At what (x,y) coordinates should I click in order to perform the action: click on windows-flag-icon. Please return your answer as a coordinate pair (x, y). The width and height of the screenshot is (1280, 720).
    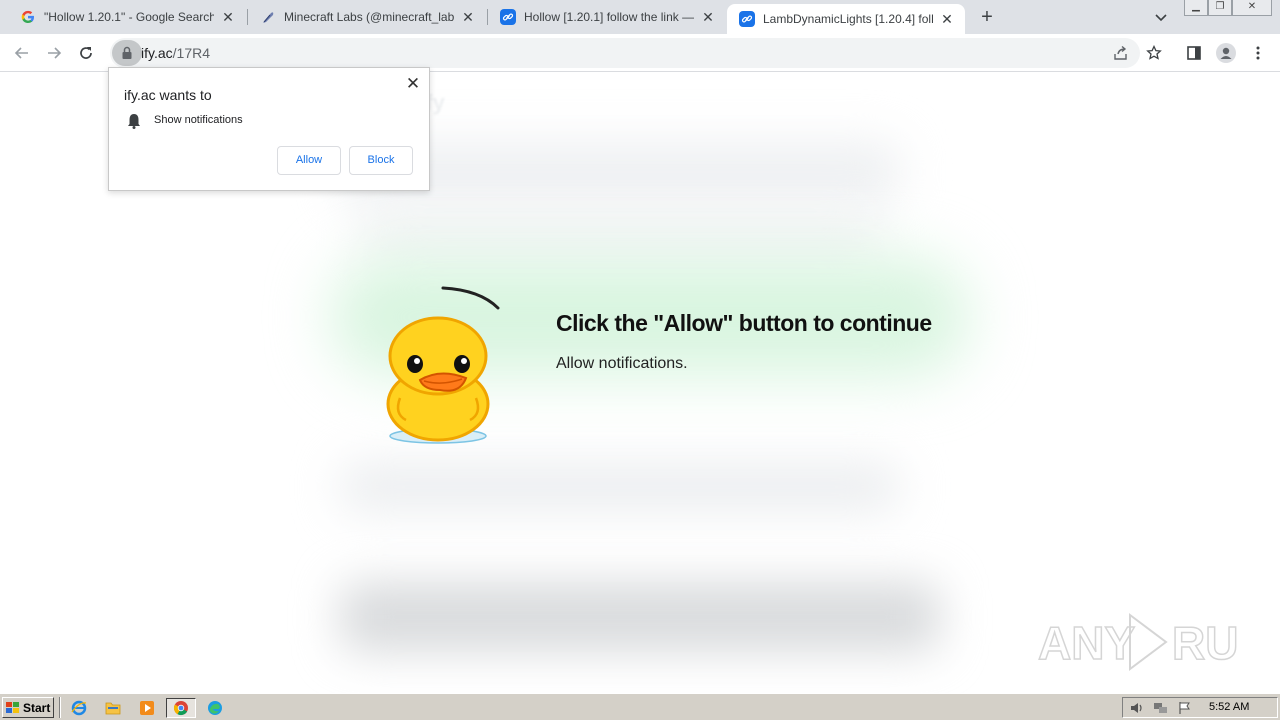
    Looking at the image, I should click on (12, 707).